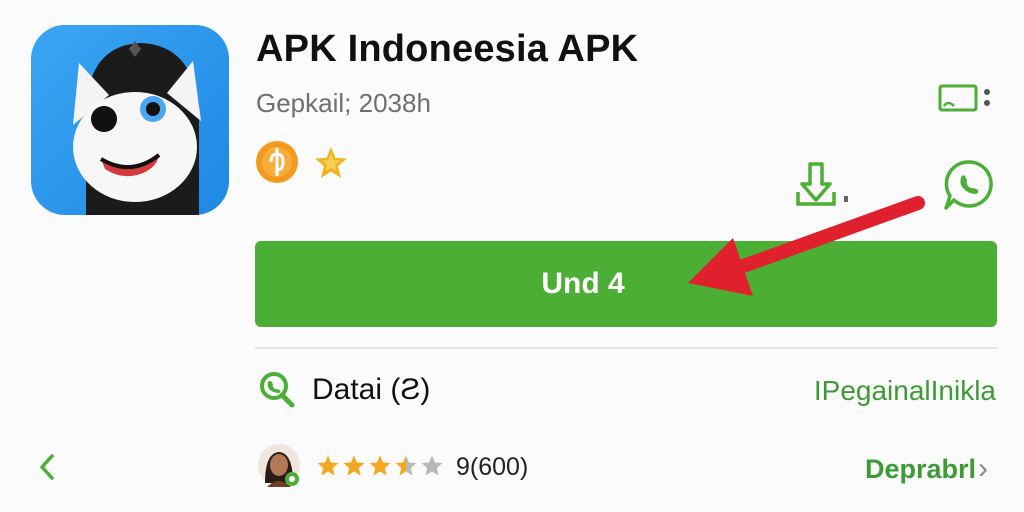  Describe the element at coordinates (277, 389) in the screenshot. I see `phone-search-icon` at that location.